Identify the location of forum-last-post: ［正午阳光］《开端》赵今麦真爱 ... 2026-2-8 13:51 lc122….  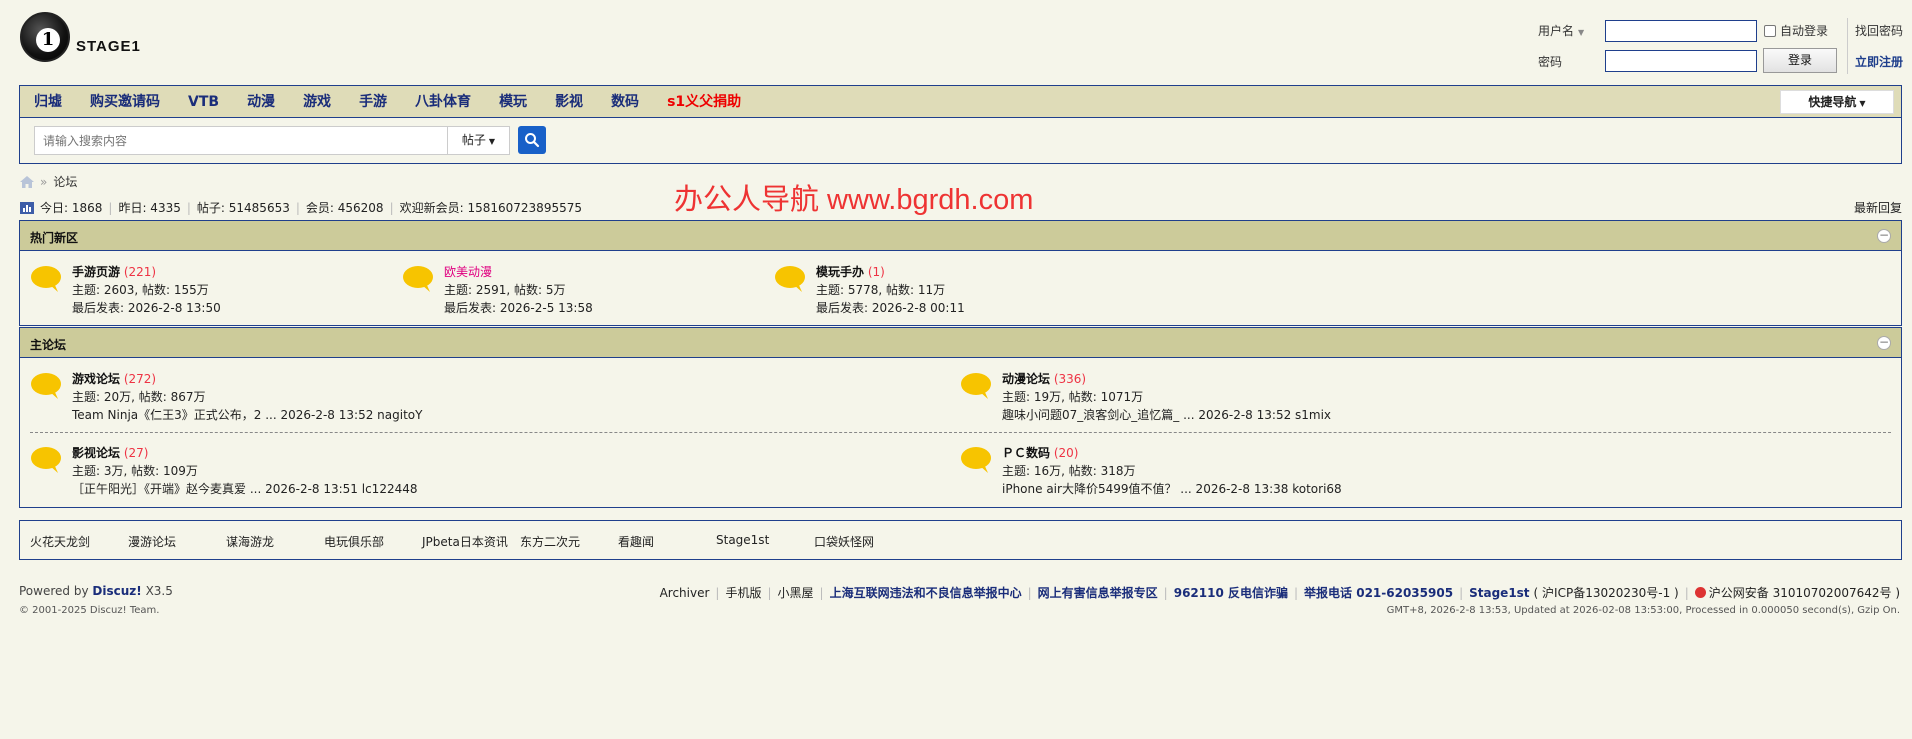
(245, 489).